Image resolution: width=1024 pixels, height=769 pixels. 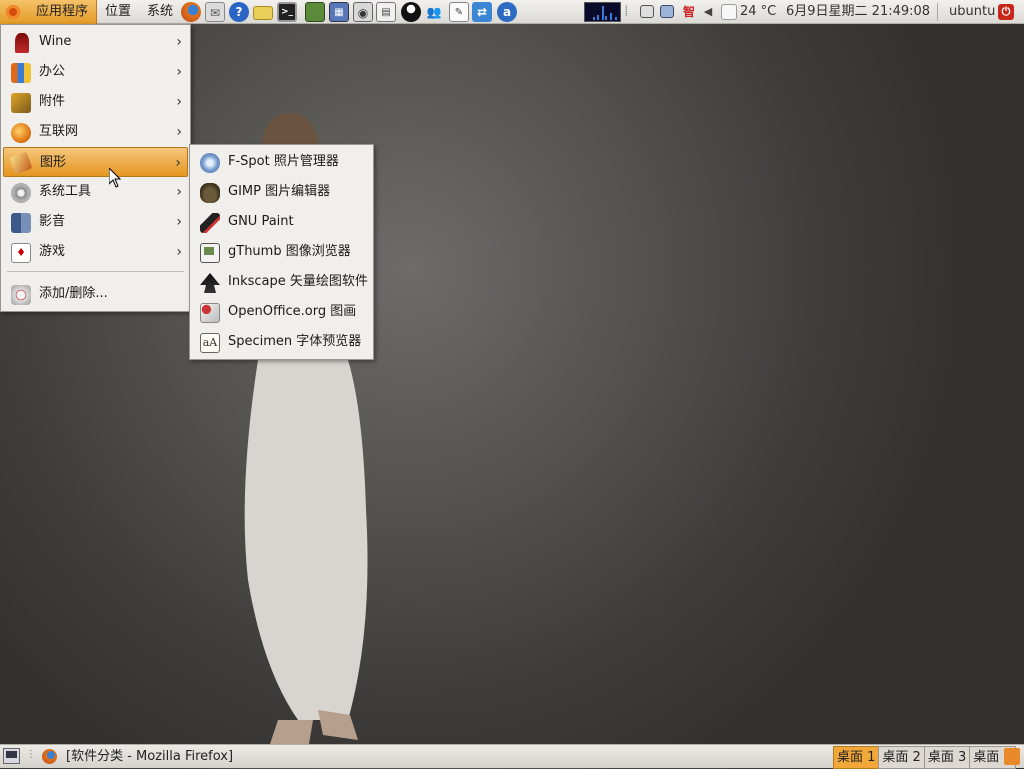 I want to click on workspace-2: 桌面 2, so click(x=901, y=757).